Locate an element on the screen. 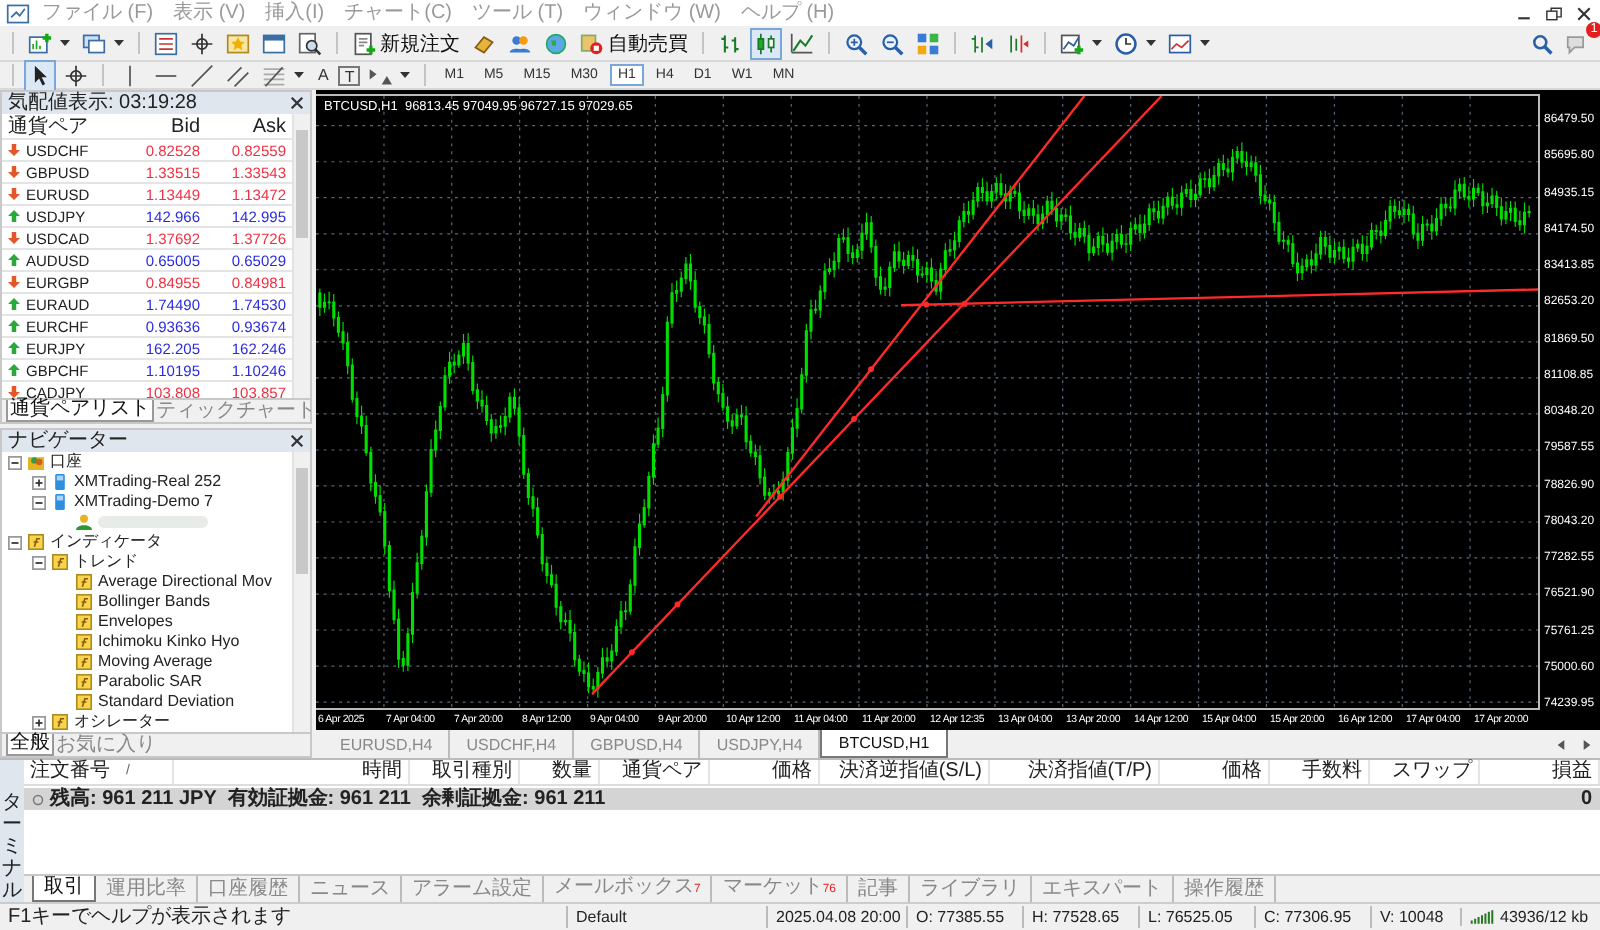 This screenshot has width=1600, height=930. tree-item: トレンド is located at coordinates (106, 562).